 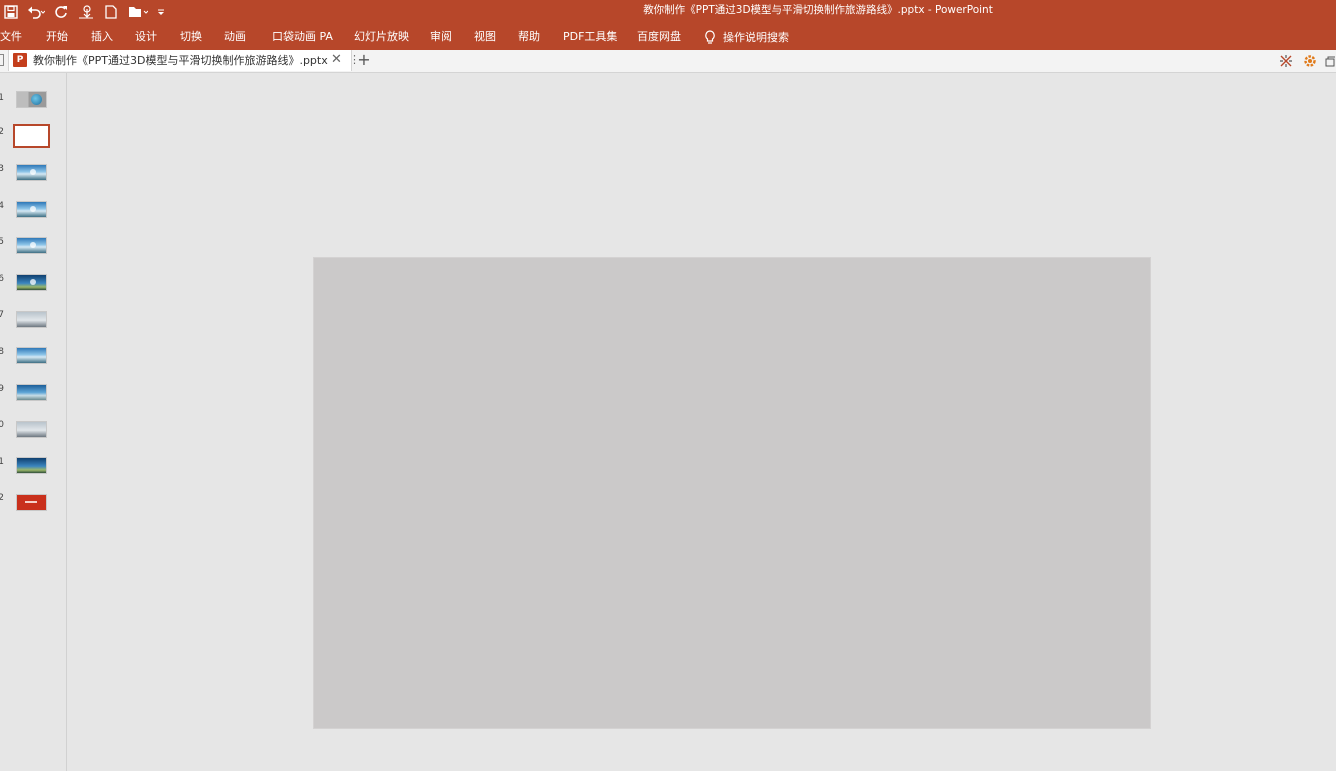 I want to click on tab-file: 文件, so click(x=11, y=36).